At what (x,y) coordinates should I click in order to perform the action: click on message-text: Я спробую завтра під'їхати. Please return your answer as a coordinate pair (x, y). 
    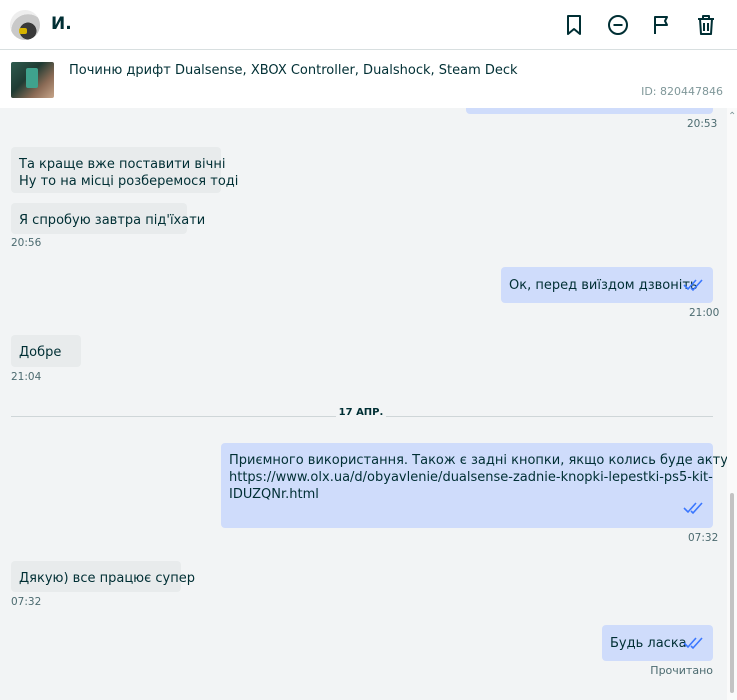
    Looking at the image, I should click on (112, 220).